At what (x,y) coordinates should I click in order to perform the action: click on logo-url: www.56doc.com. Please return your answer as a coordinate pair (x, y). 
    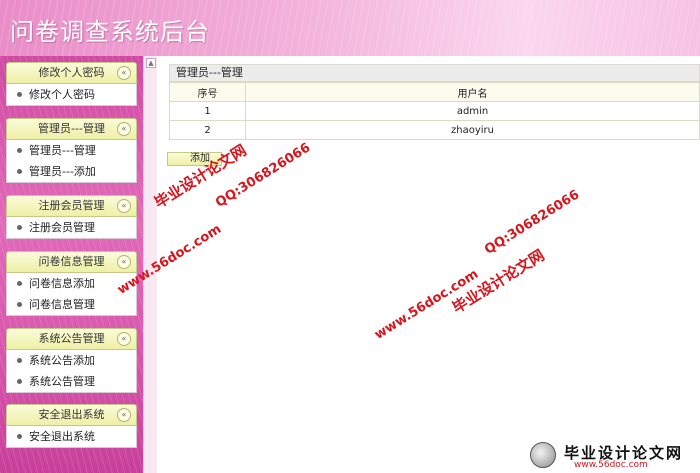
    Looking at the image, I should click on (611, 465).